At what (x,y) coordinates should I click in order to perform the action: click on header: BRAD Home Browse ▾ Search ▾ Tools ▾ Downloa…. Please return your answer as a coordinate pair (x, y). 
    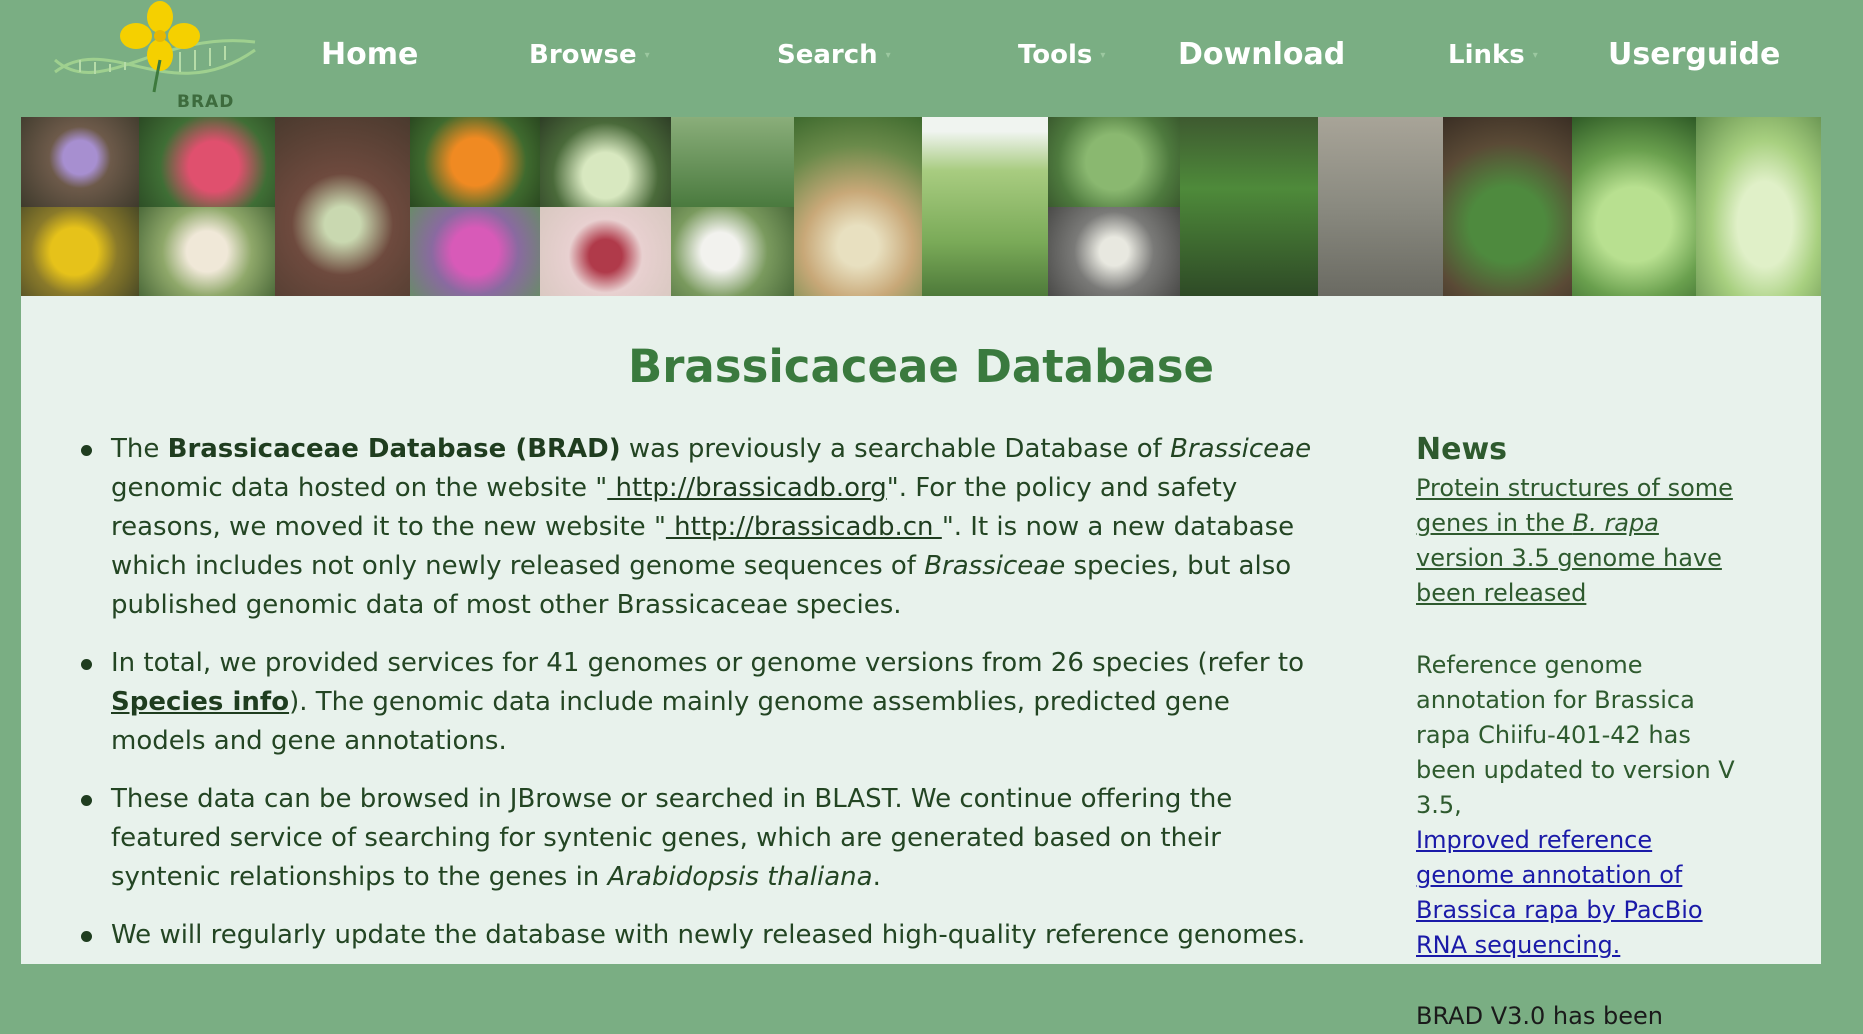
    Looking at the image, I should click on (931, 58).